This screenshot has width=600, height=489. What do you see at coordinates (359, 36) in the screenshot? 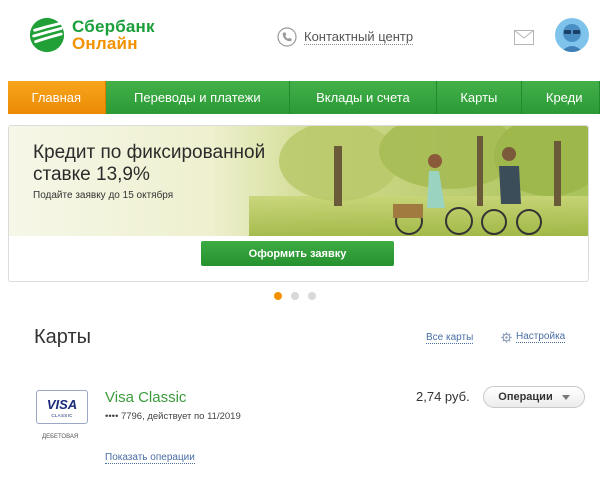
I see `contact-center-label: Контактный центр` at bounding box center [359, 36].